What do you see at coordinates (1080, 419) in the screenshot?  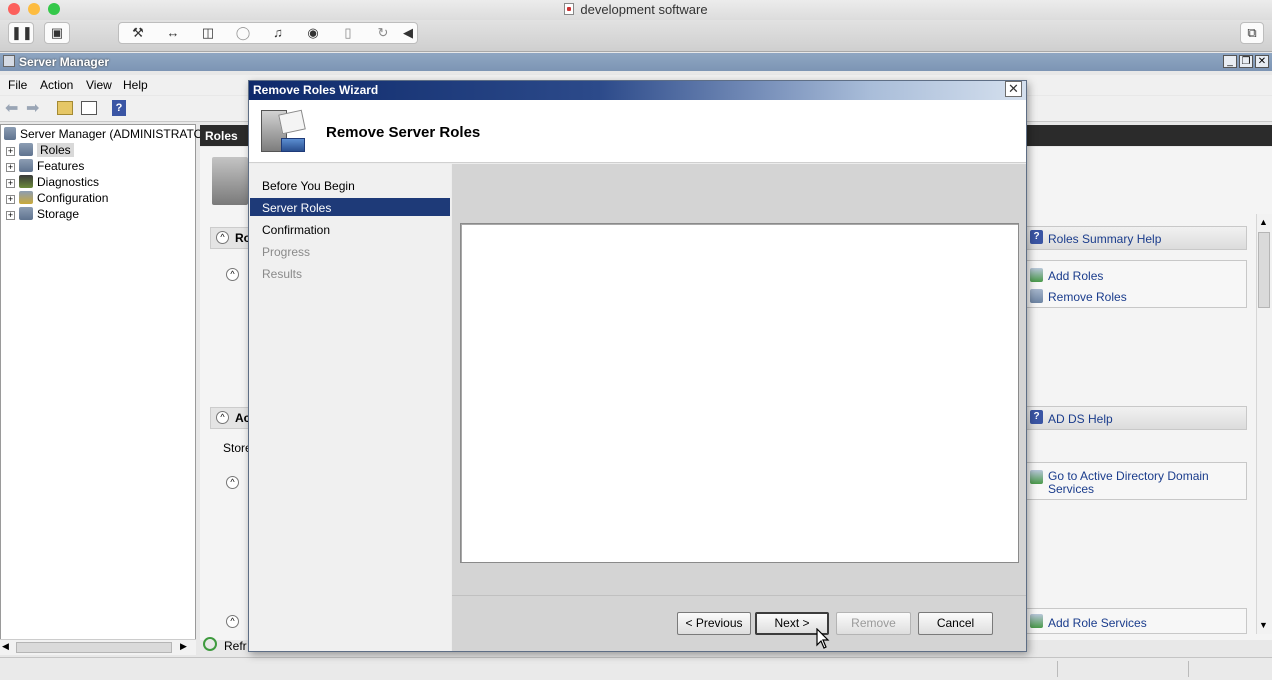 I see `ad-ds-help-link: AD DS Help` at bounding box center [1080, 419].